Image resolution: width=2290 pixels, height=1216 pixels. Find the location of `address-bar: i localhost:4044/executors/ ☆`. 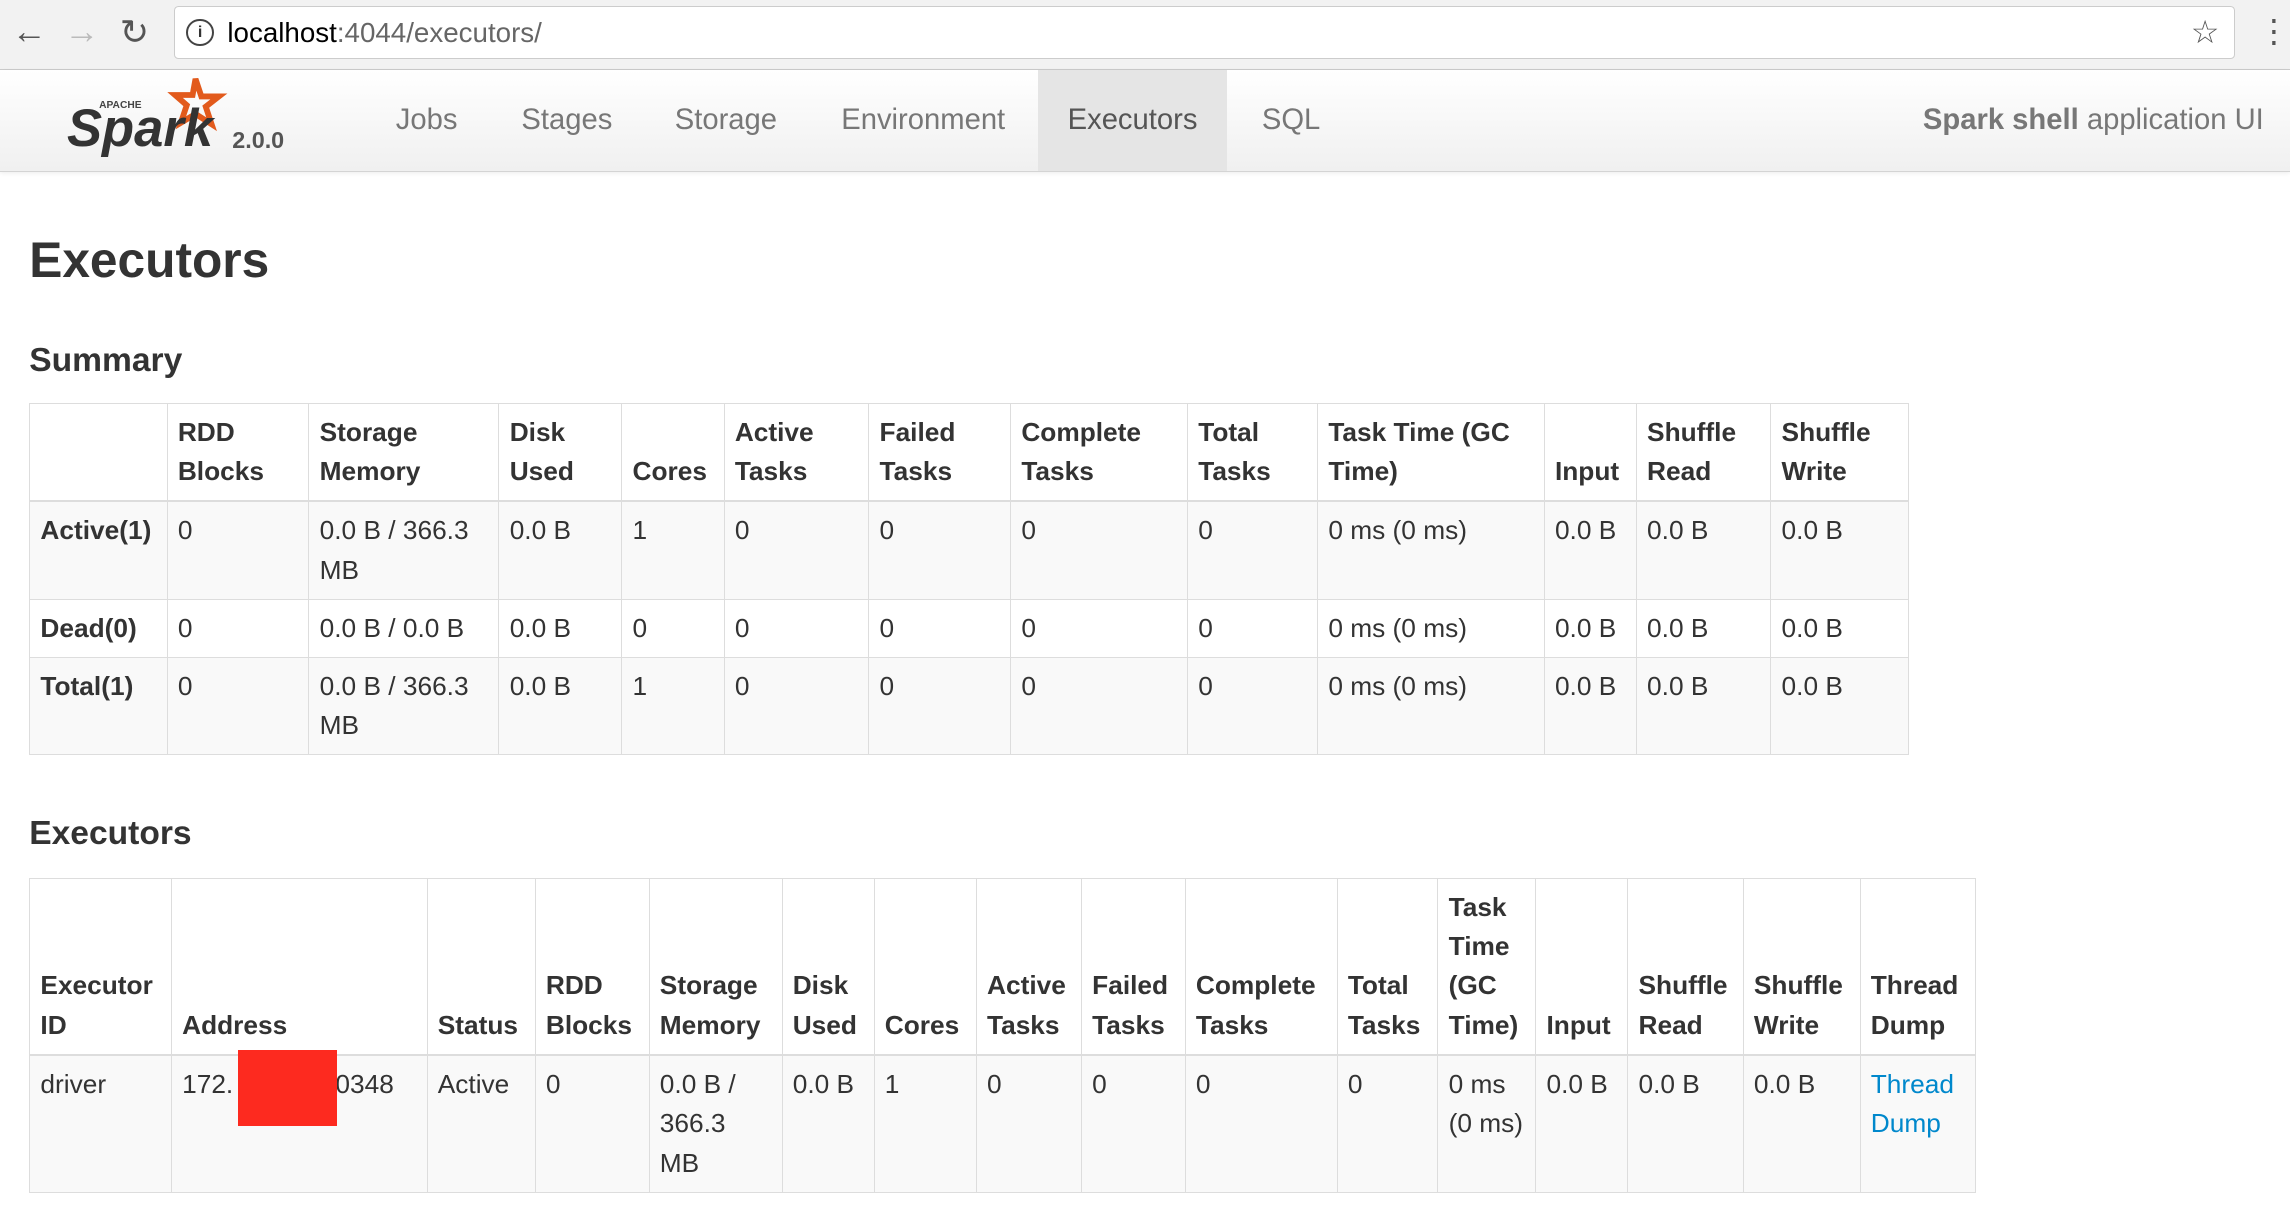

address-bar: i localhost:4044/executors/ ☆ is located at coordinates (1204, 32).